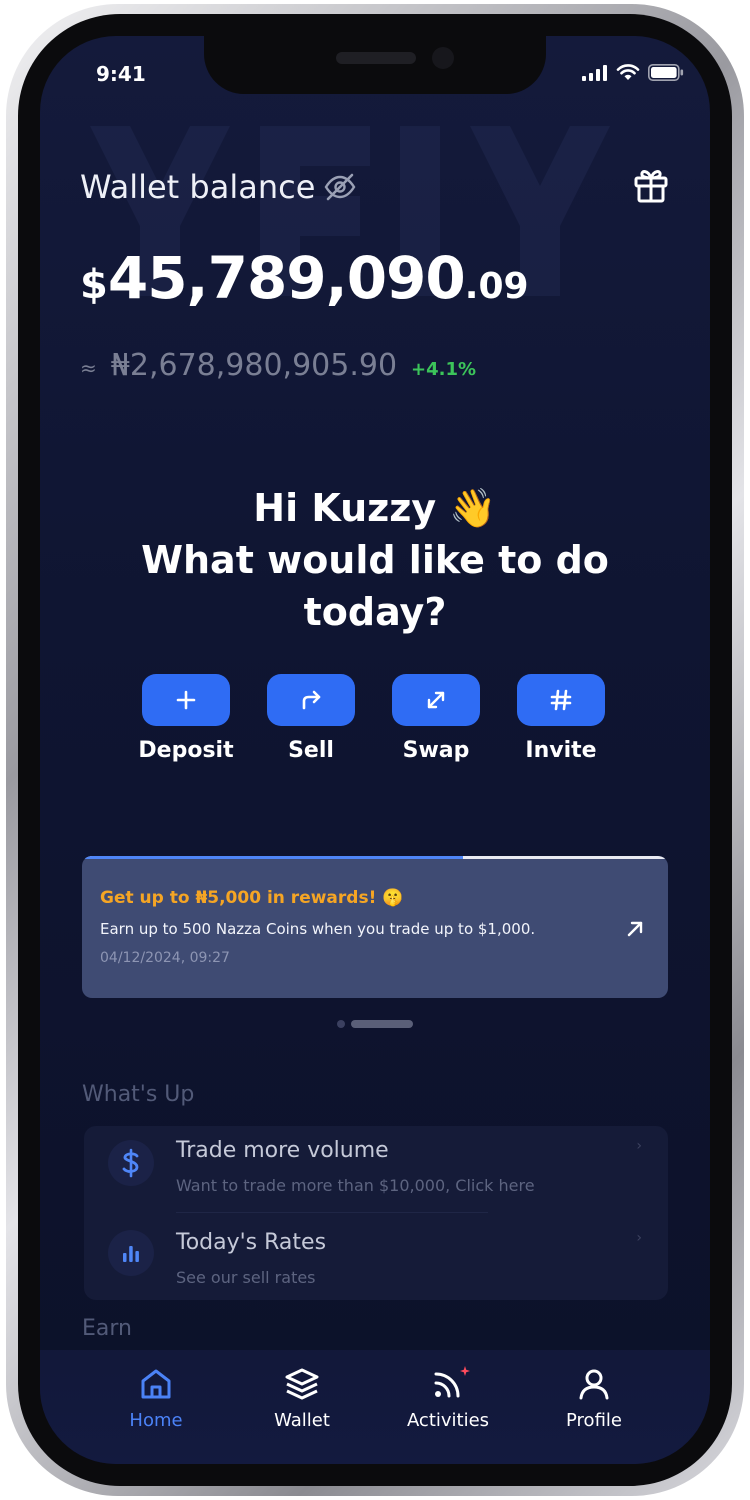 The width and height of the screenshot is (750, 1500). What do you see at coordinates (376, 58) in the screenshot?
I see `earpiece-speaker` at bounding box center [376, 58].